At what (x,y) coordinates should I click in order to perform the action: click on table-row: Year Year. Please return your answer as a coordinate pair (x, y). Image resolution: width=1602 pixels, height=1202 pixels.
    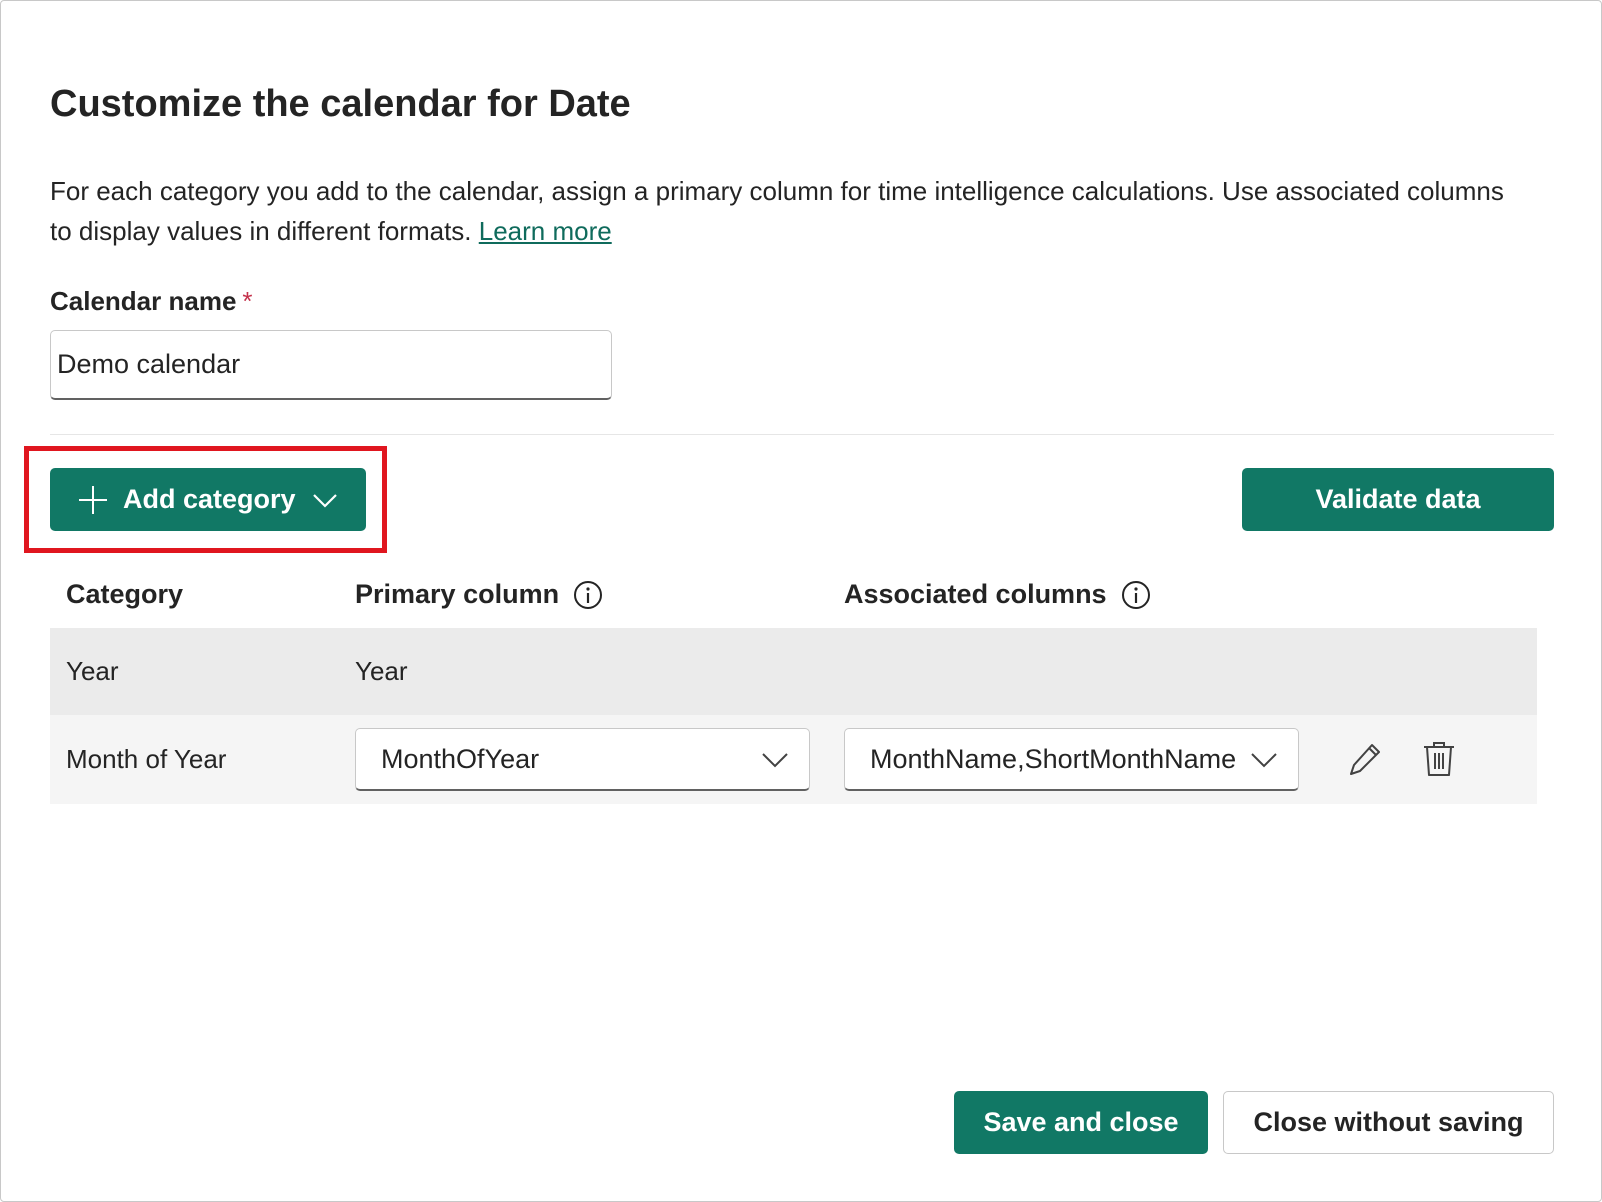
    Looking at the image, I should click on (793, 671).